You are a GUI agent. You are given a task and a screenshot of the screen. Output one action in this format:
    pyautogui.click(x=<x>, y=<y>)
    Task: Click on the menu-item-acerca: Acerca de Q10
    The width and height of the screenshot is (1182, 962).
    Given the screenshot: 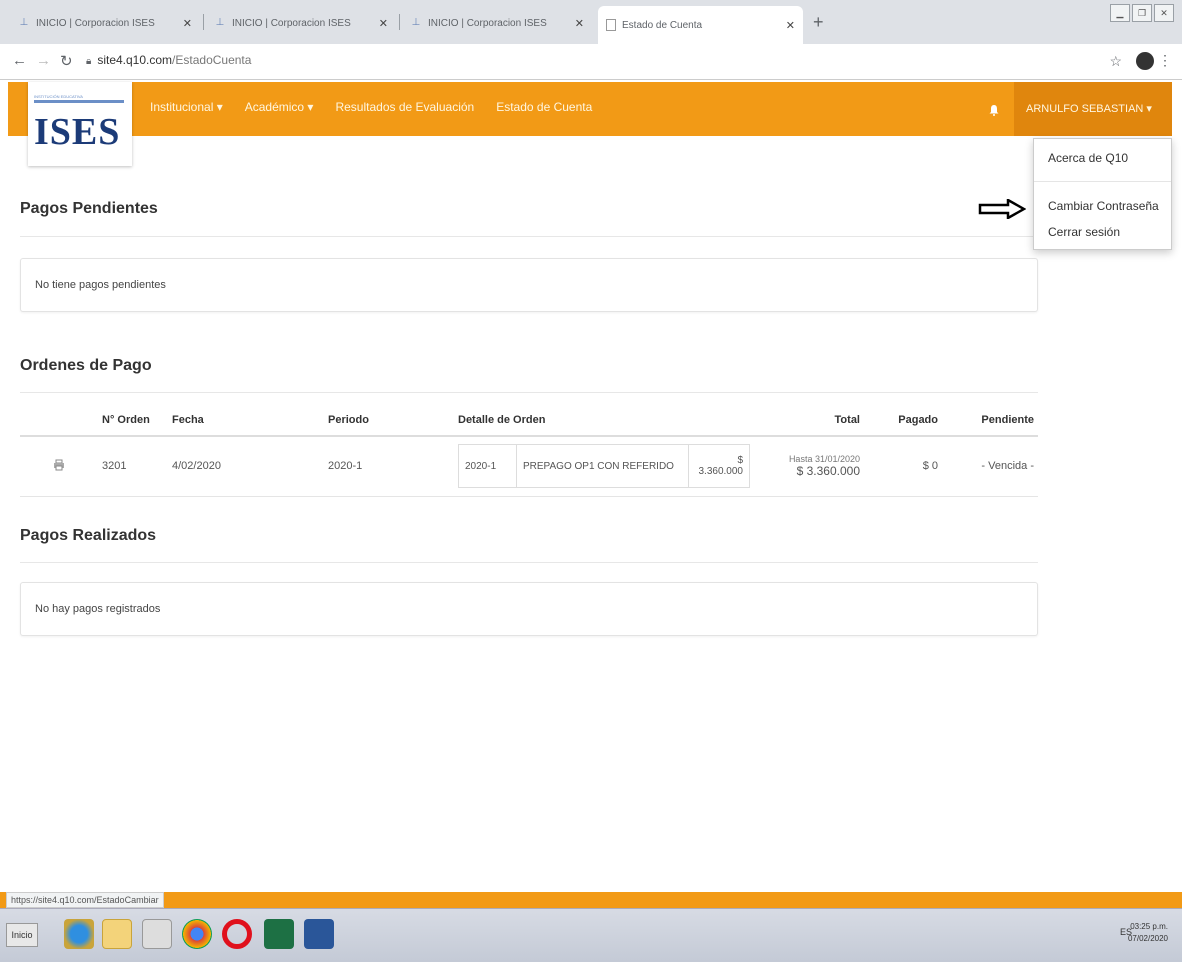 What is the action you would take?
    pyautogui.click(x=1088, y=158)
    